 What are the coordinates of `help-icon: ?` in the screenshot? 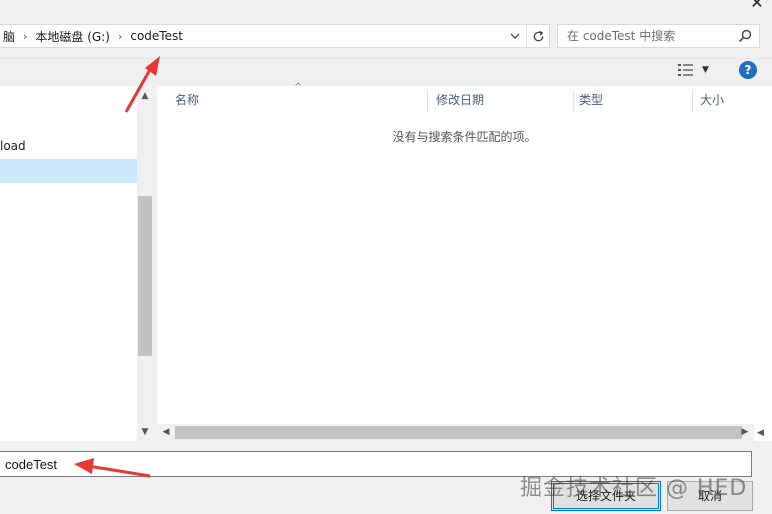 It's located at (748, 70).